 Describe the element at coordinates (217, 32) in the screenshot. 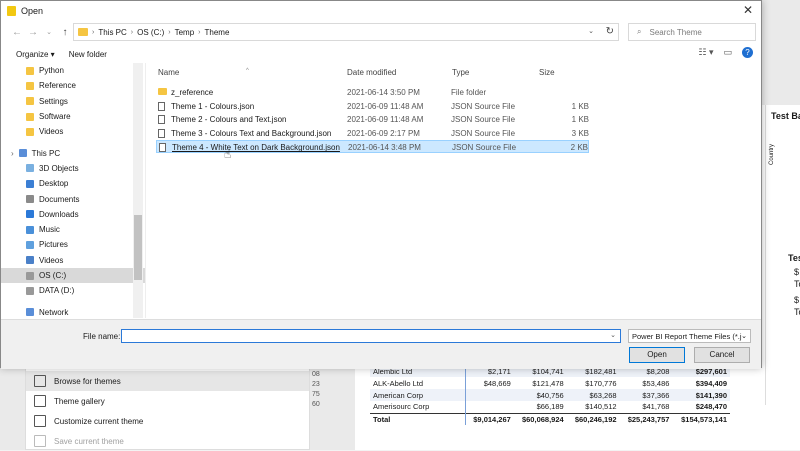

I see `breadcrumb-theme: Theme` at that location.